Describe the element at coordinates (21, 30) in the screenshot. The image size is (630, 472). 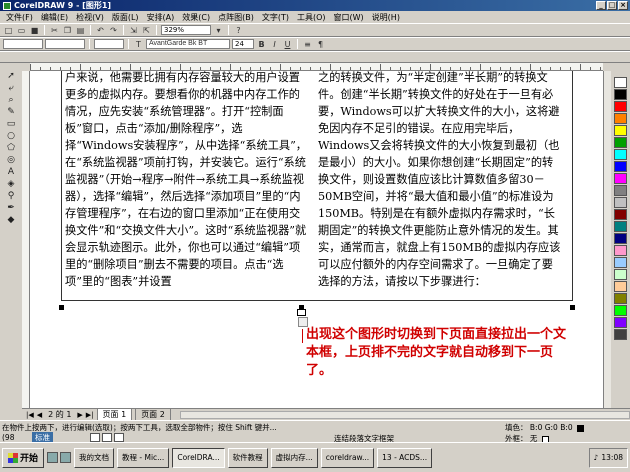
I see `open-file-icon: ▭` at that location.